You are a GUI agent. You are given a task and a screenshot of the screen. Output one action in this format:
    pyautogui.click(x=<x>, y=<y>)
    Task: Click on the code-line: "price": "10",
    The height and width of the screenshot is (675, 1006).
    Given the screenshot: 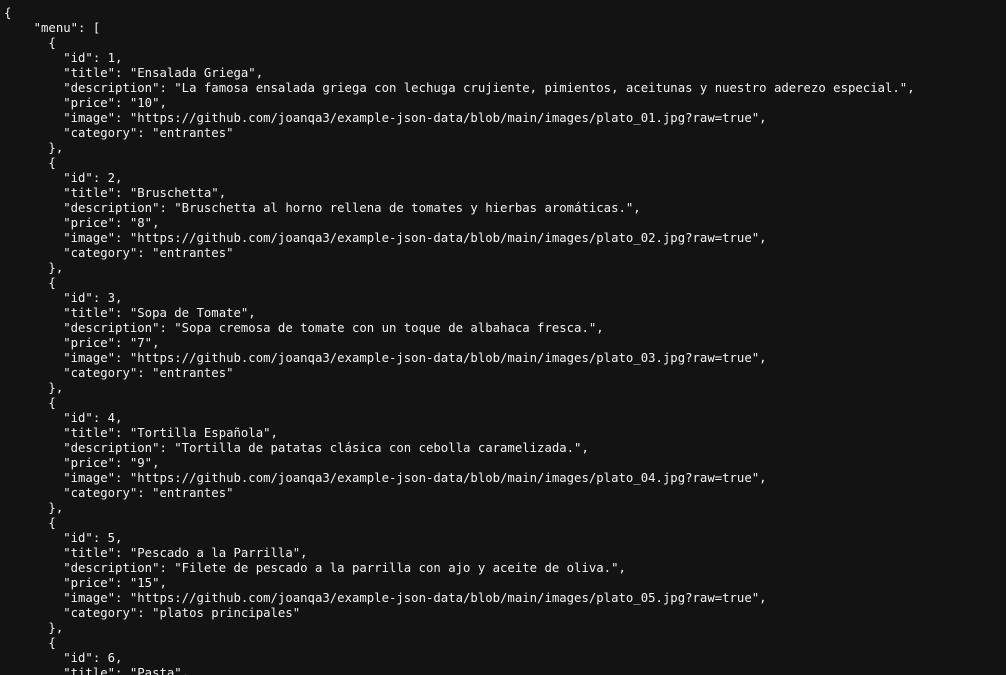 What is the action you would take?
    pyautogui.click(x=85, y=103)
    